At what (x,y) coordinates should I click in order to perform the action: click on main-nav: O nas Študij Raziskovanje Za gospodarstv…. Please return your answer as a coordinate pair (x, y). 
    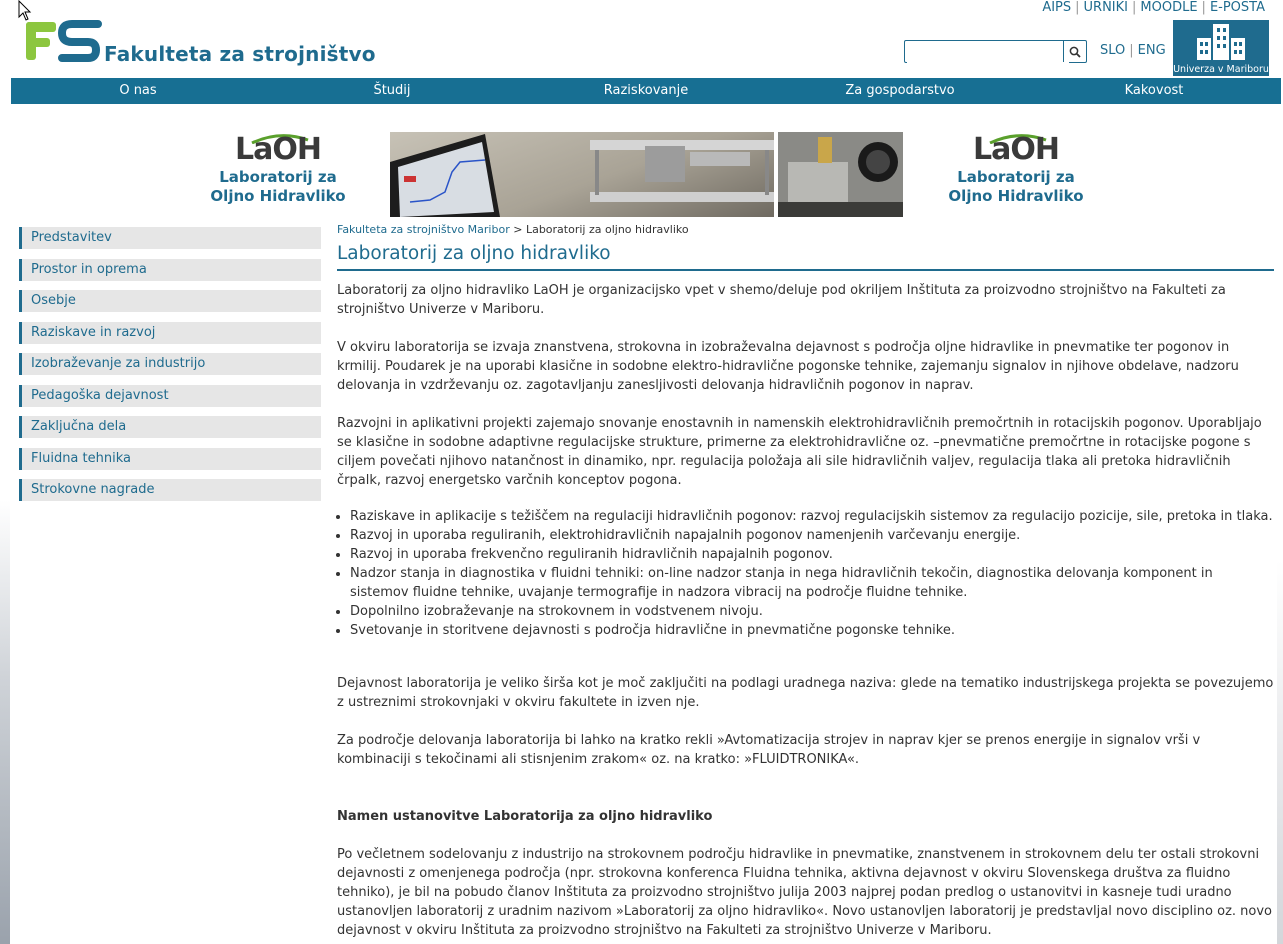
    Looking at the image, I should click on (646, 91).